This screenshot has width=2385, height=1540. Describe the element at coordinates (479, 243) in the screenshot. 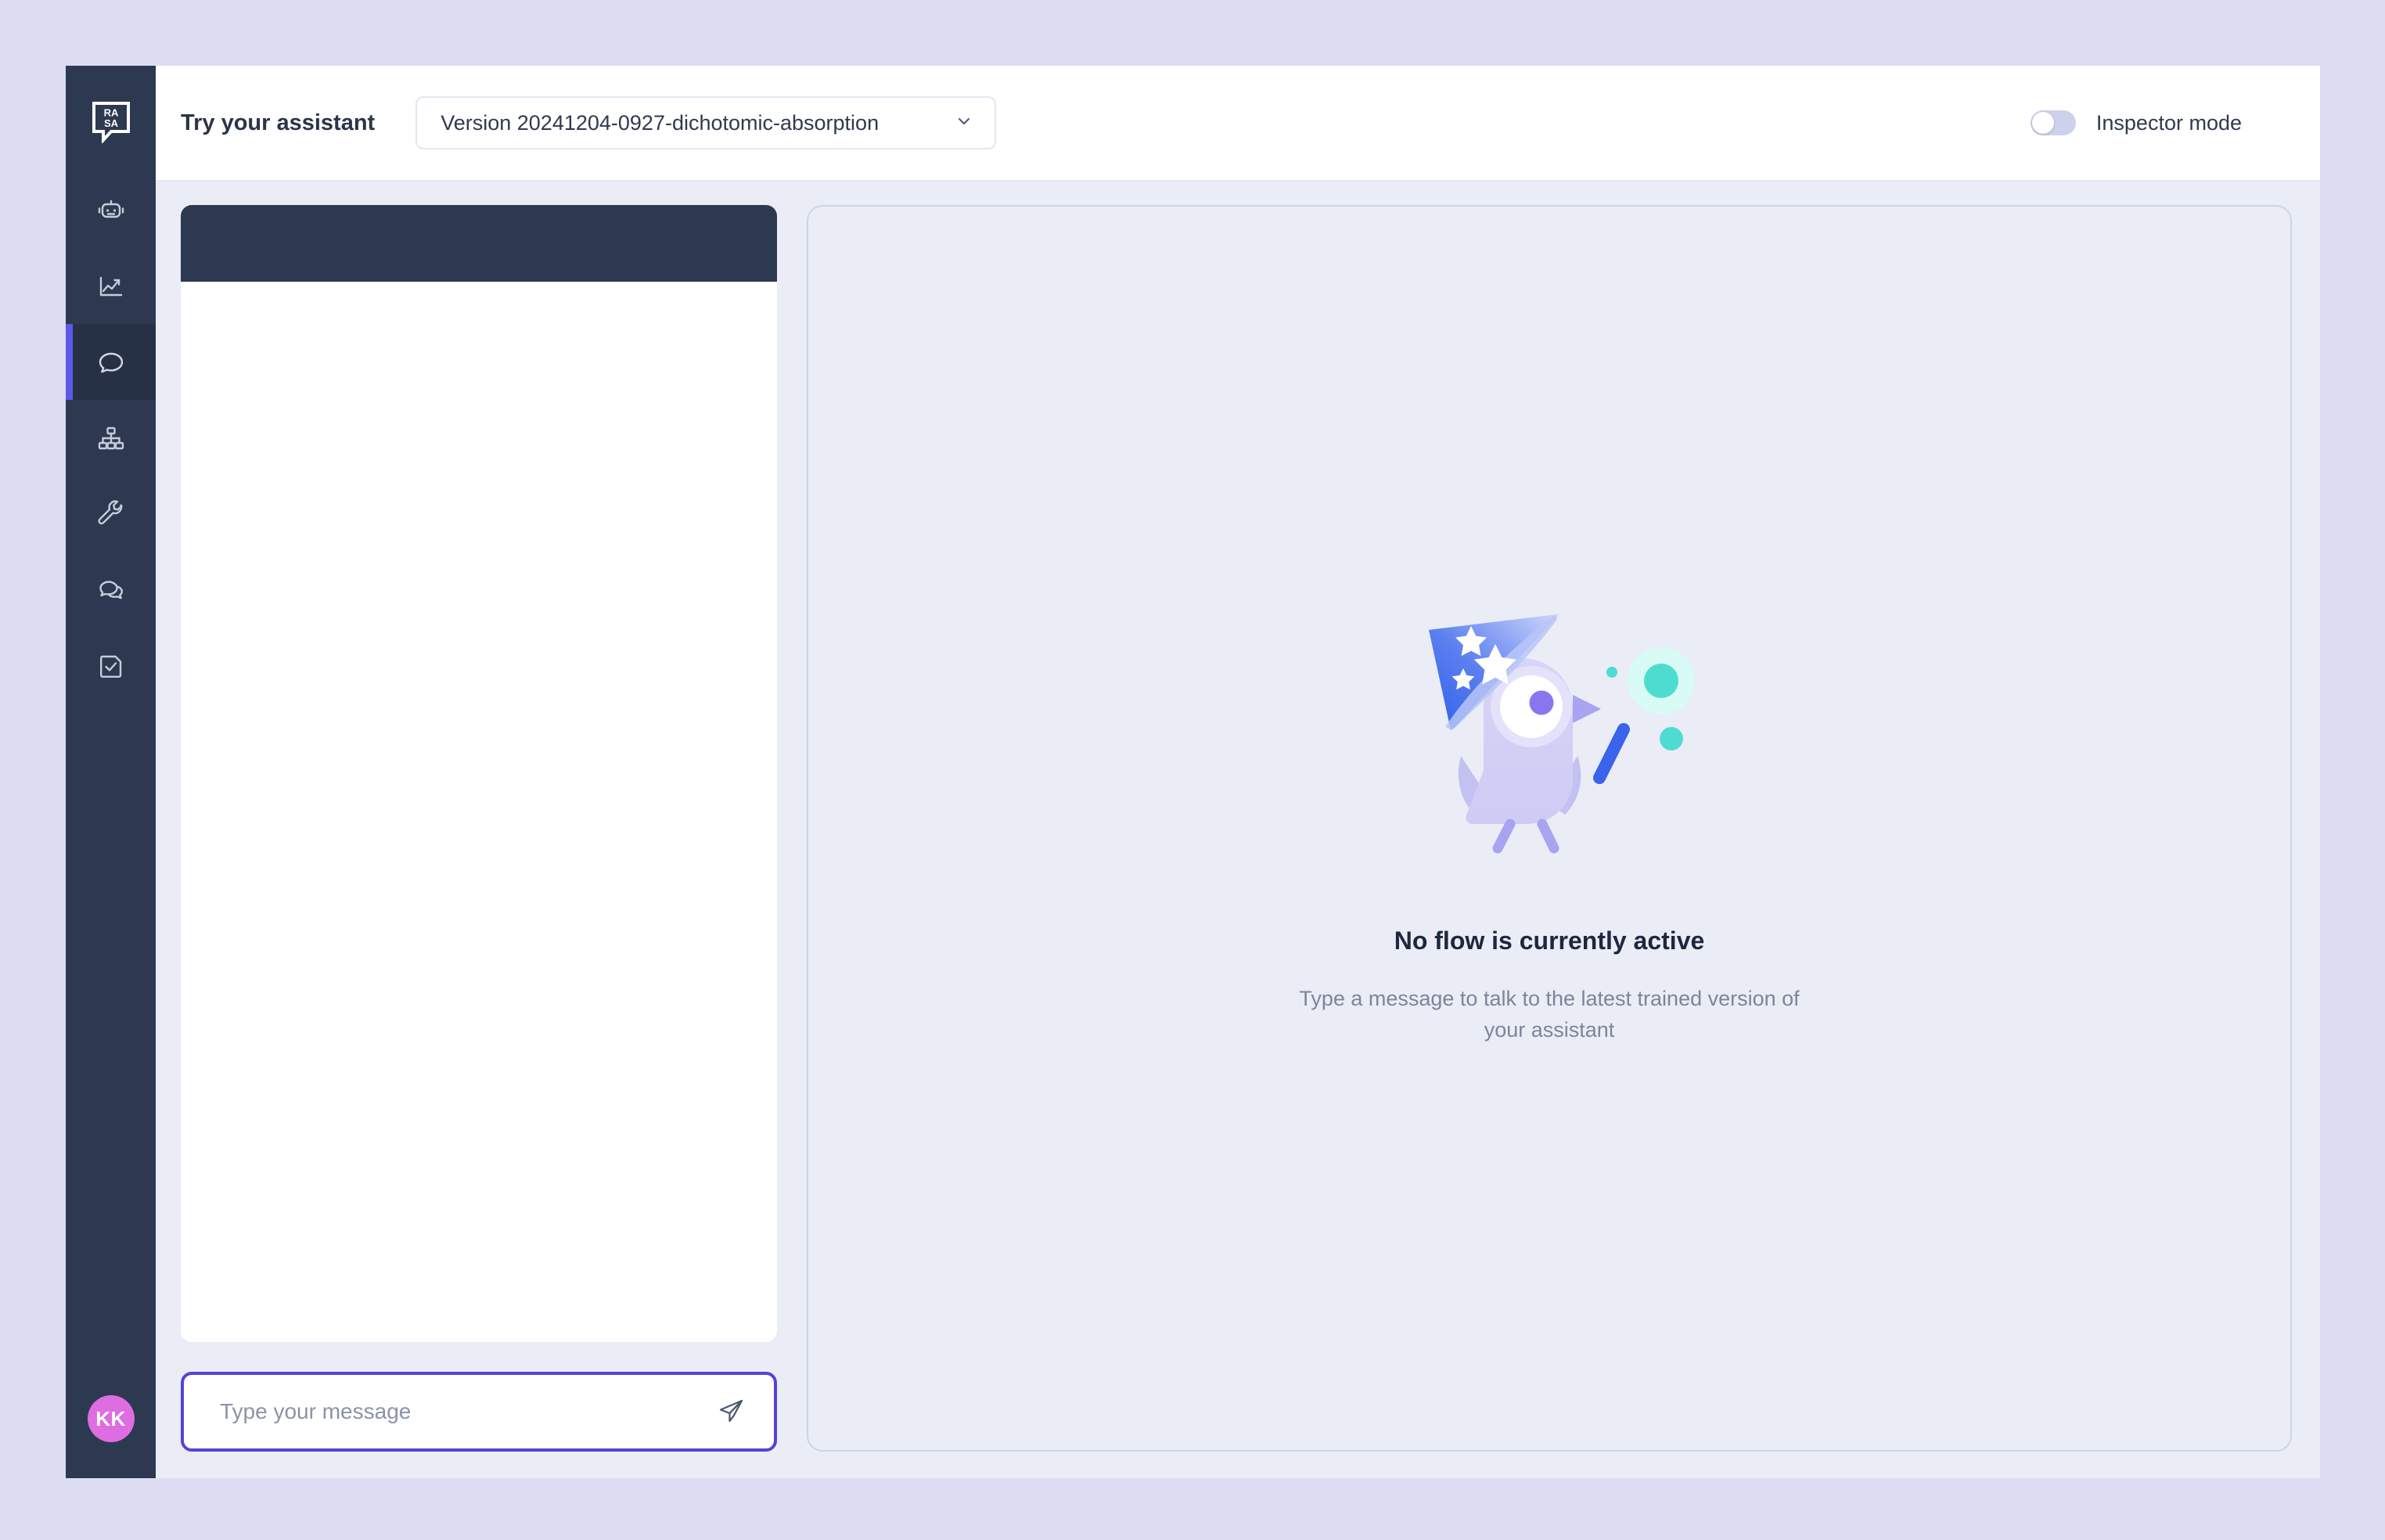

I see `chat-card-header` at that location.